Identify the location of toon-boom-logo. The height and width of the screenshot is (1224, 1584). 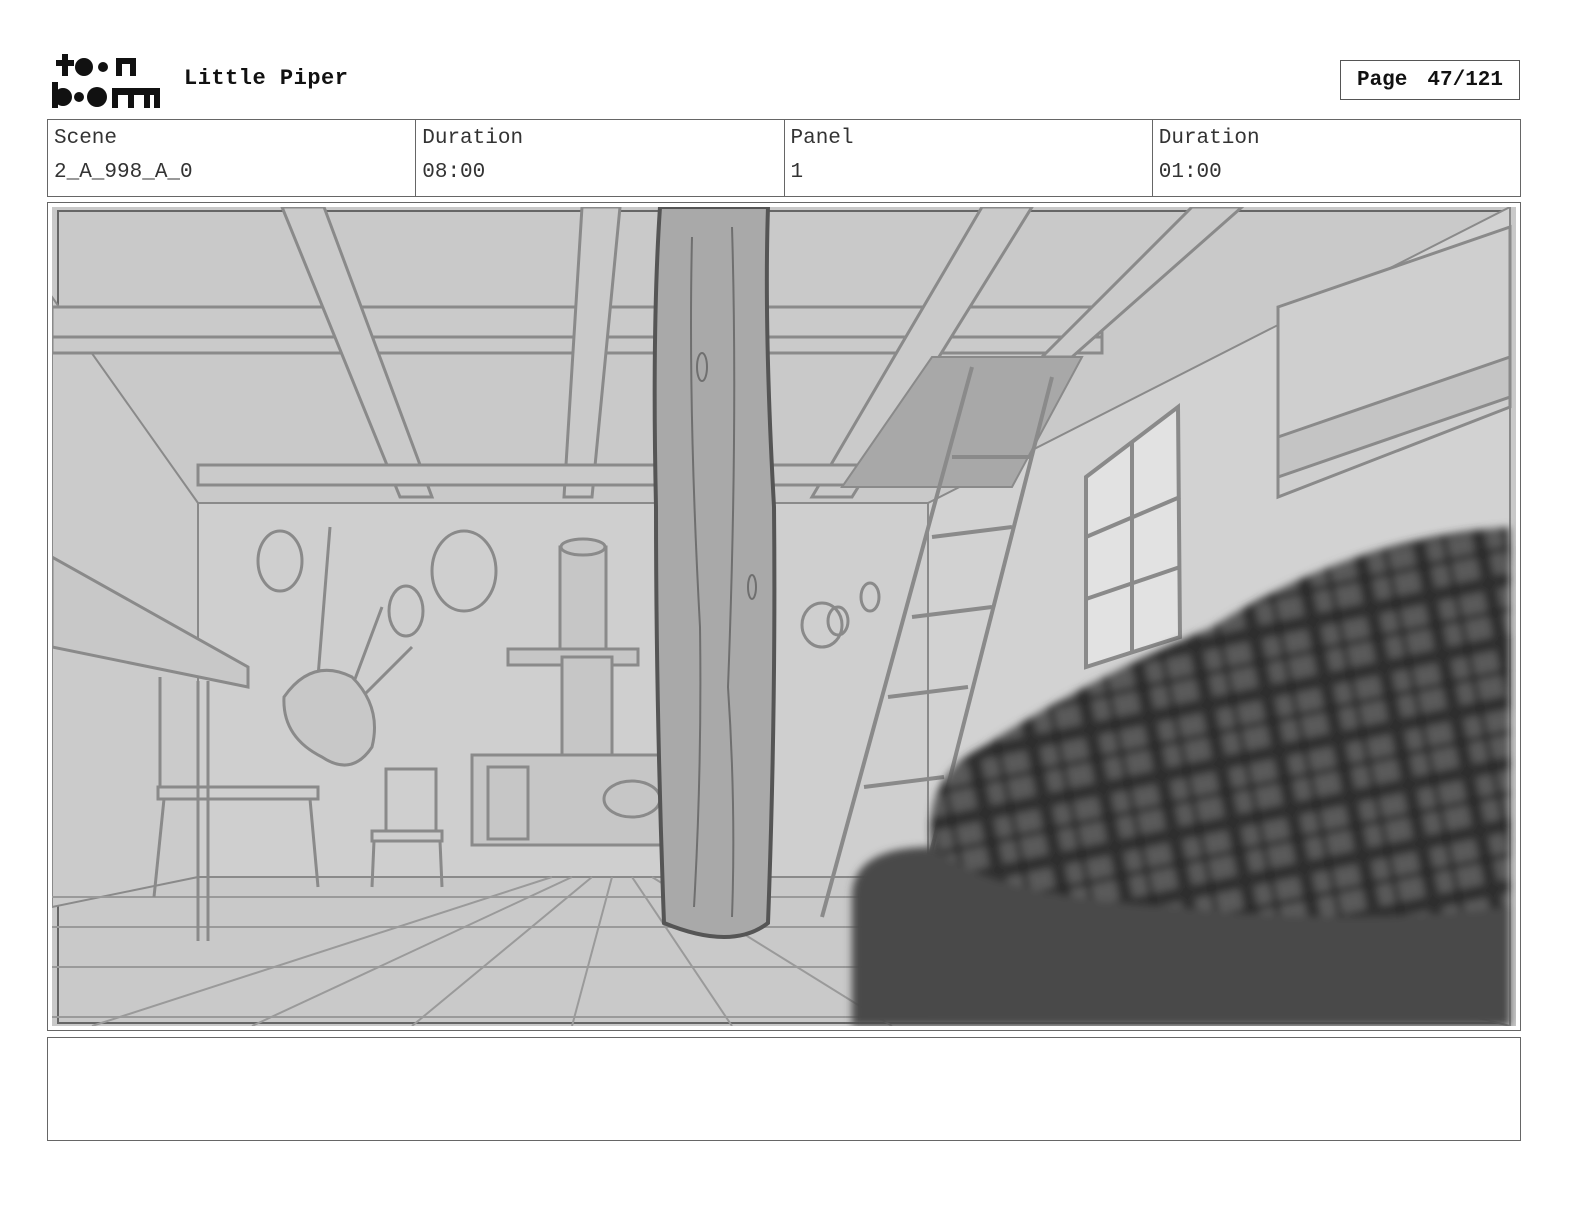
(106, 81).